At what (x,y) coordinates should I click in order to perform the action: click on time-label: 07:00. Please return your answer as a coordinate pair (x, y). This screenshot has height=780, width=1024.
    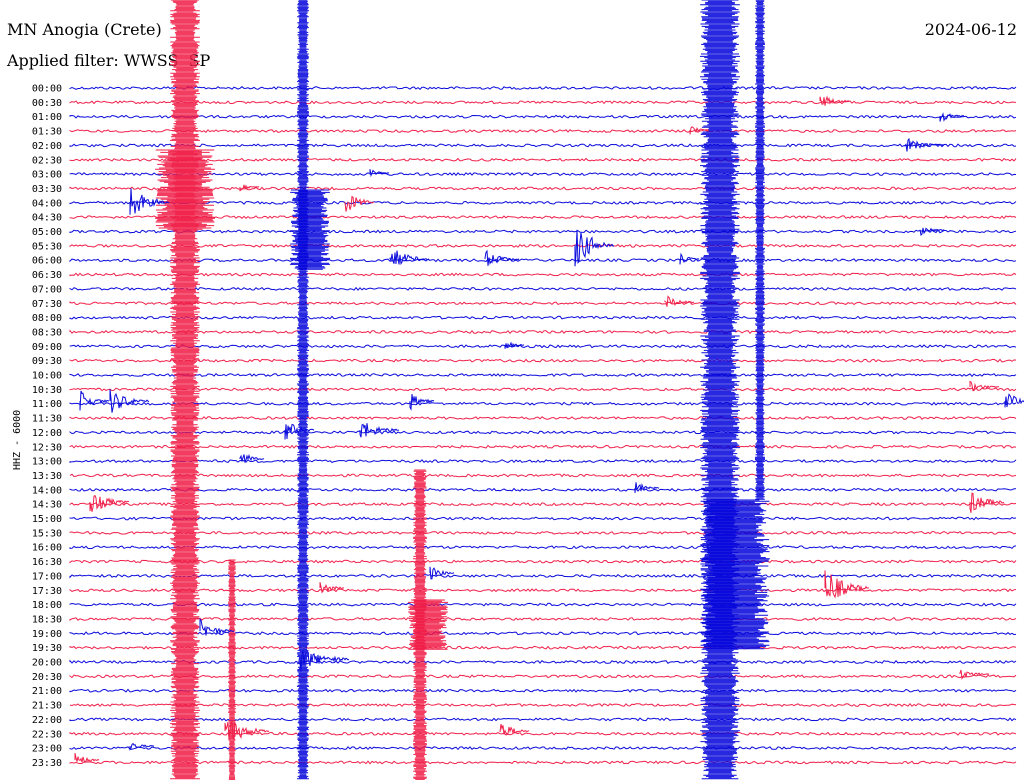
    Looking at the image, I should click on (47, 289).